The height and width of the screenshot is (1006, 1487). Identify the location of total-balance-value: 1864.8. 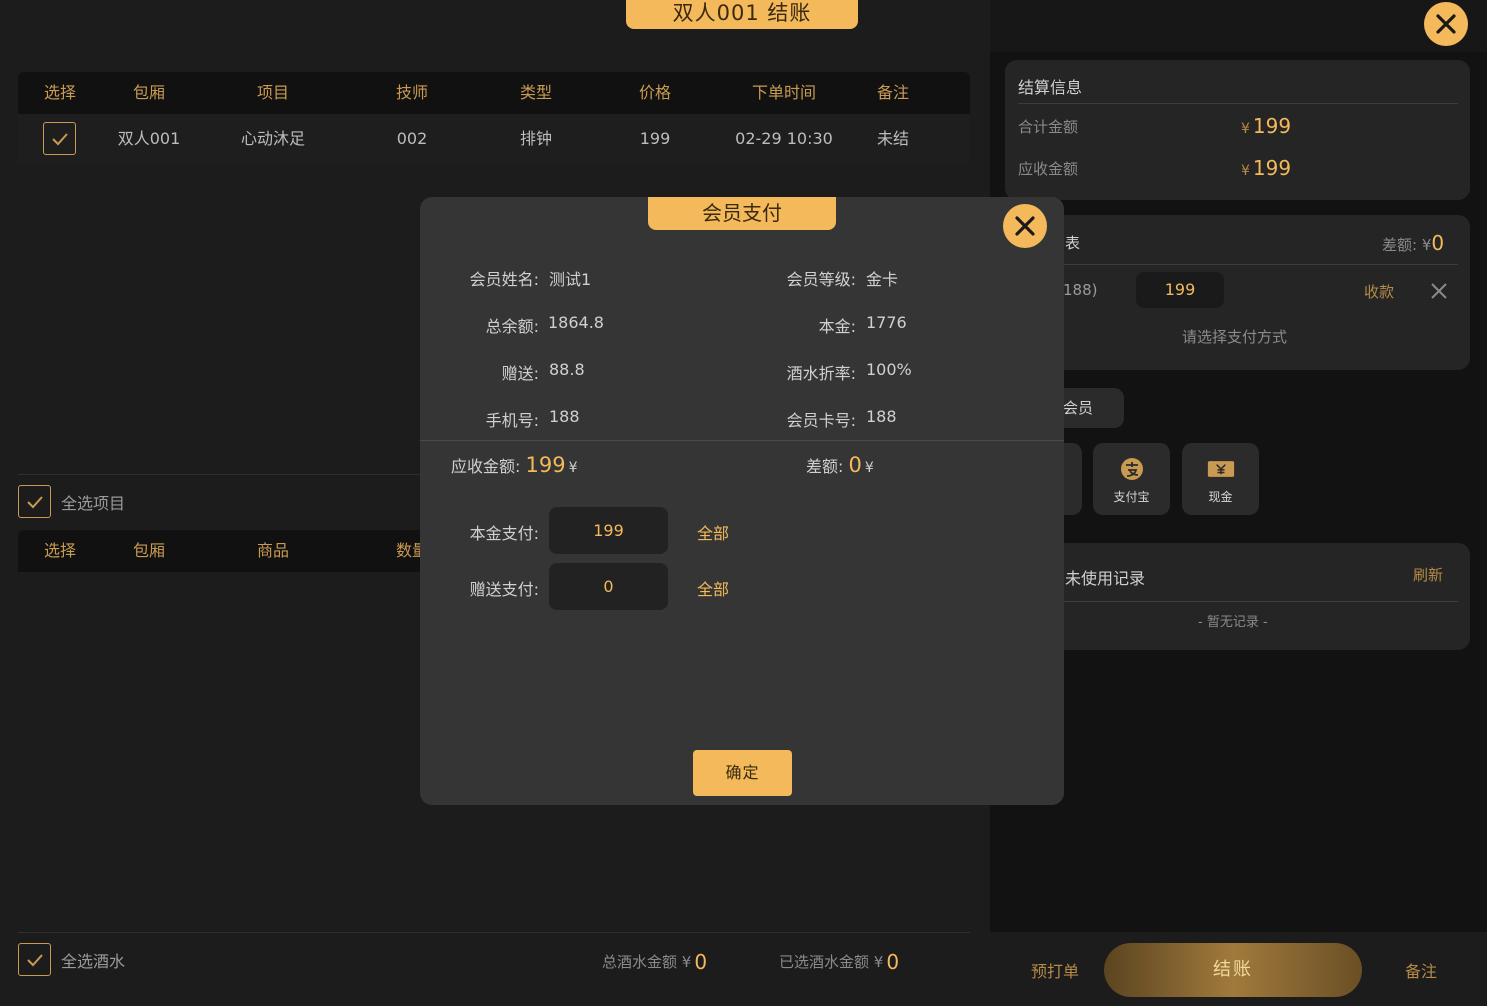
(576, 322).